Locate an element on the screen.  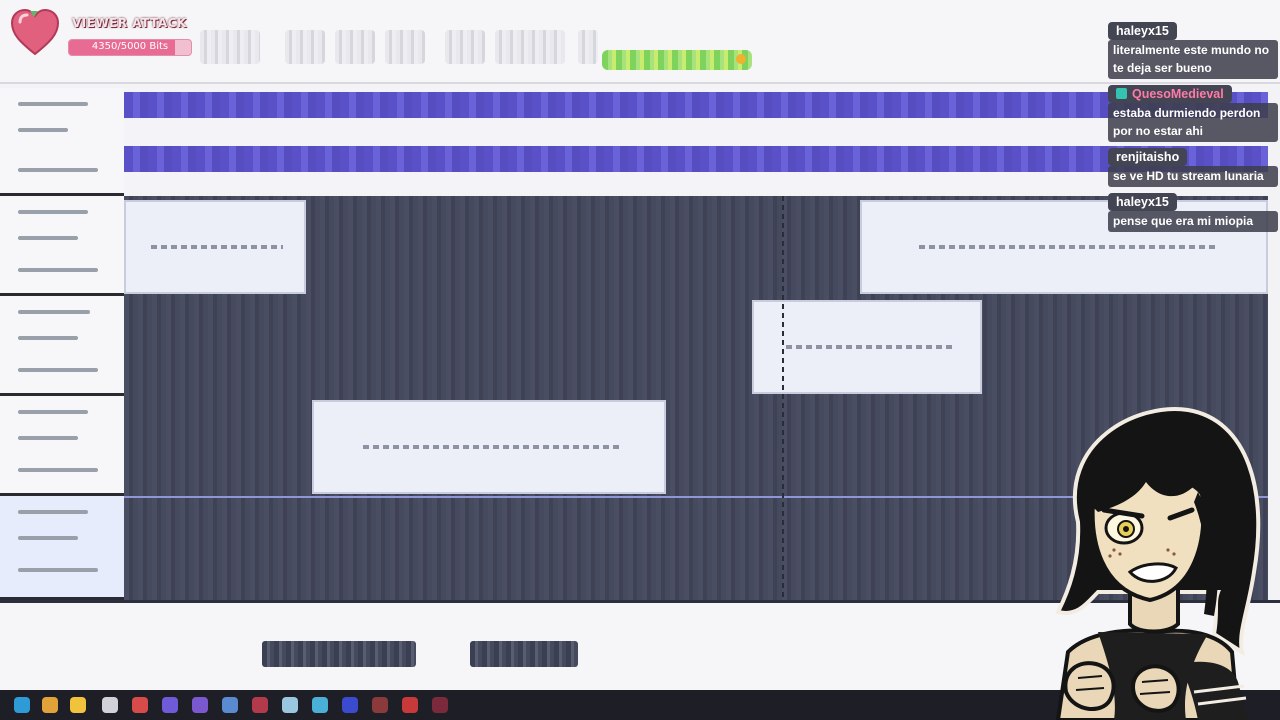
viewer-attack-widget: VIEWER ATTACK 4350/5000 Bits is located at coordinates (101, 33).